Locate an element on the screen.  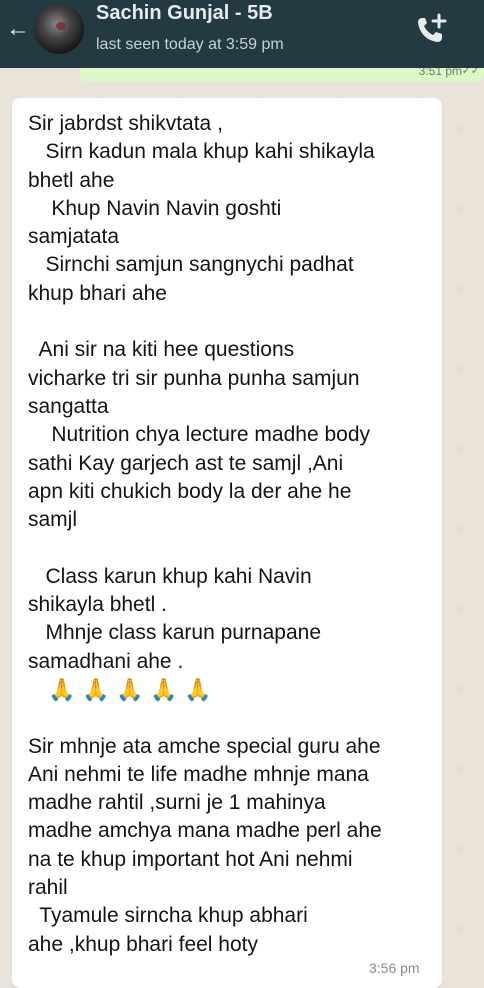
message-line: Ani sir na kiti hee questions is located at coordinates (161, 350).